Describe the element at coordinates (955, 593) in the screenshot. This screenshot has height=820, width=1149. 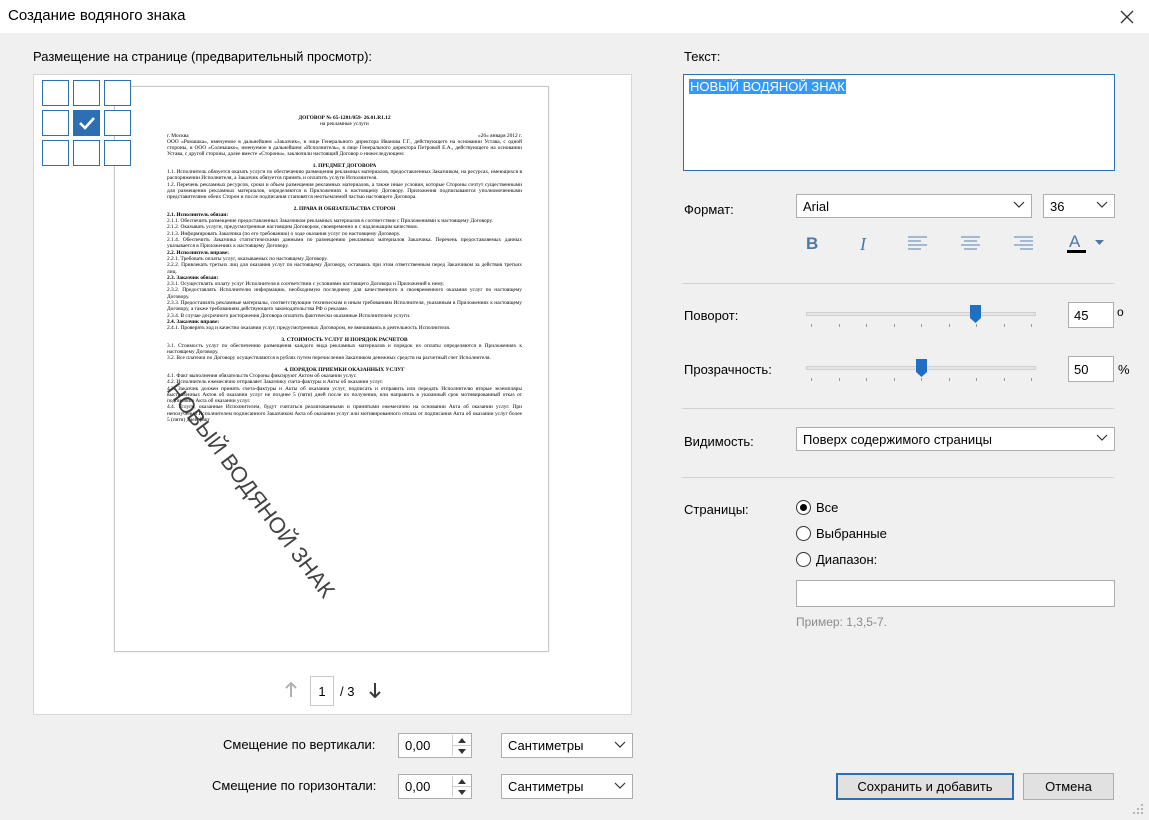
I see `page-range-input` at that location.